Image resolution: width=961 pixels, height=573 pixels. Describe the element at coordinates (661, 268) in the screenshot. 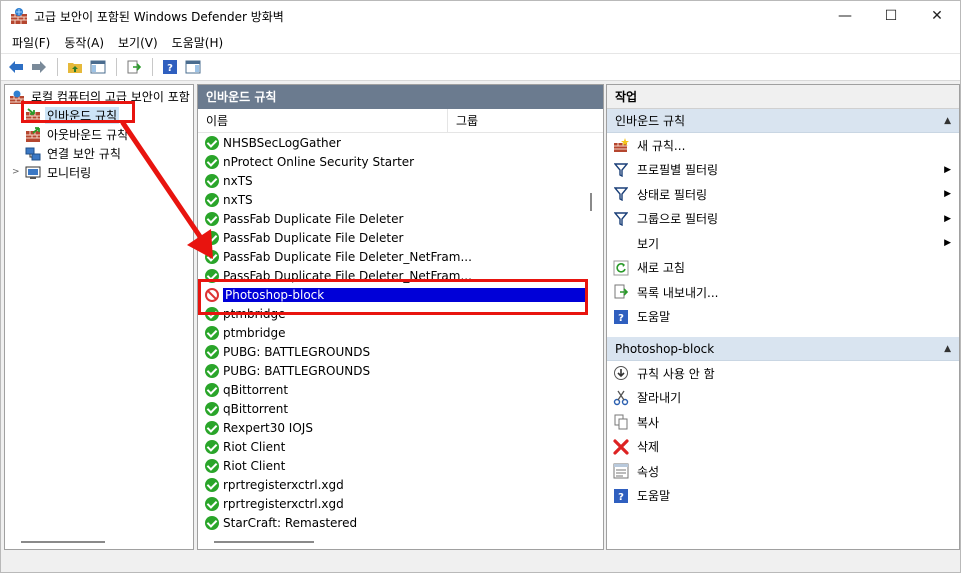

I see `action-label: 새로 고침` at that location.